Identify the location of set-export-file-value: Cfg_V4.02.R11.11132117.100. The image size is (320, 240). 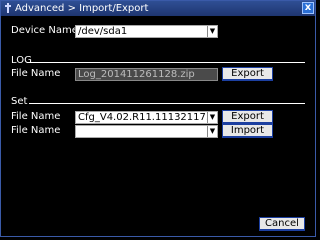
(148, 117).